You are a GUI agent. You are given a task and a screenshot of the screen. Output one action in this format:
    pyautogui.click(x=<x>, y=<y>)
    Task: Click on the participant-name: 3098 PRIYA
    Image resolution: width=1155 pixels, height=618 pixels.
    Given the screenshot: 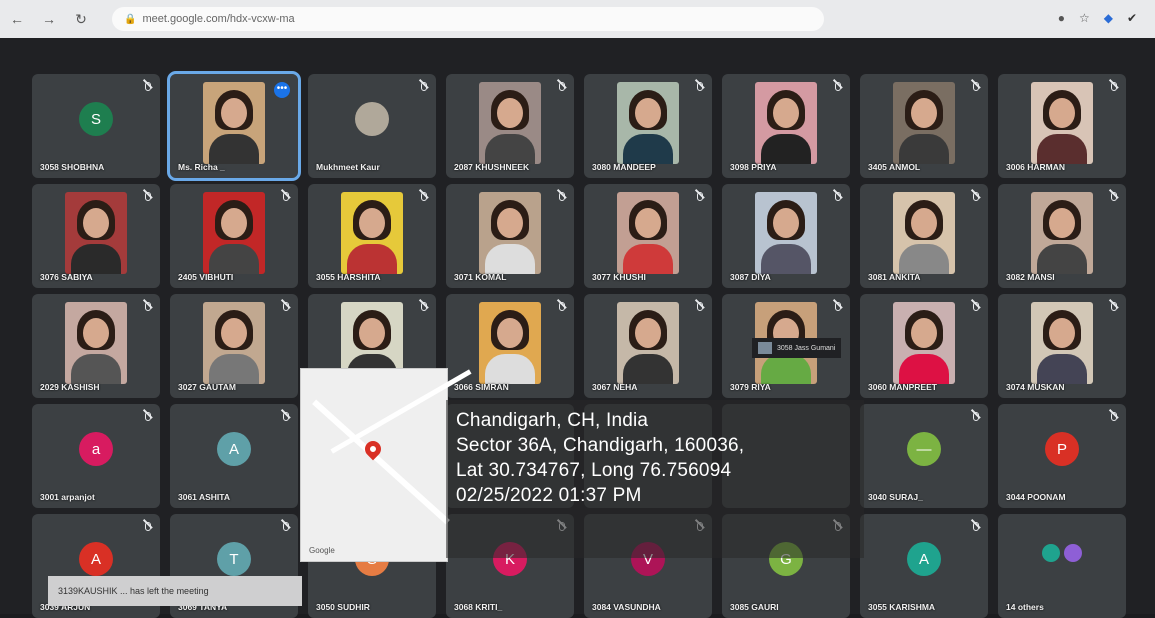 What is the action you would take?
    pyautogui.click(x=753, y=167)
    